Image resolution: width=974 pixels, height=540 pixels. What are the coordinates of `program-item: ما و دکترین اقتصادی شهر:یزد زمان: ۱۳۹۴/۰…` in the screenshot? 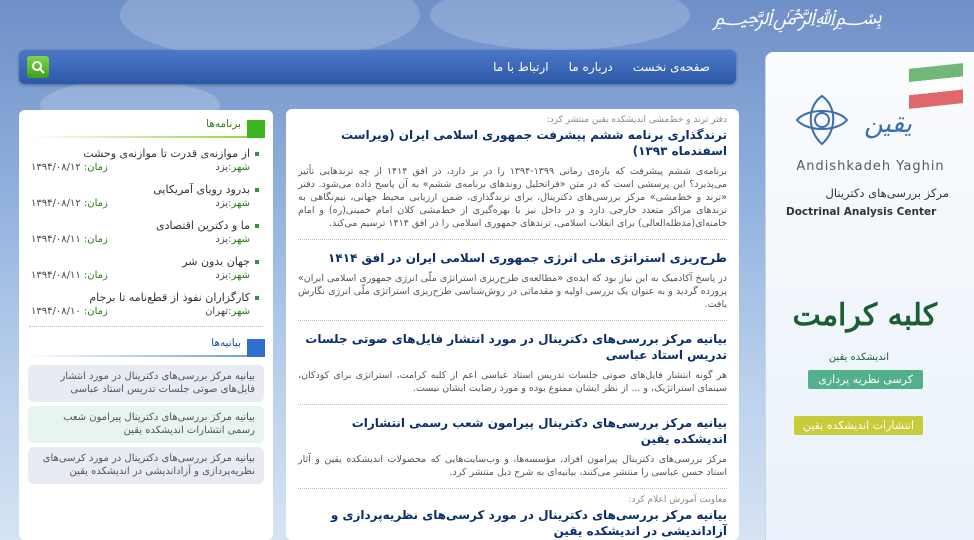 It's located at (145, 232).